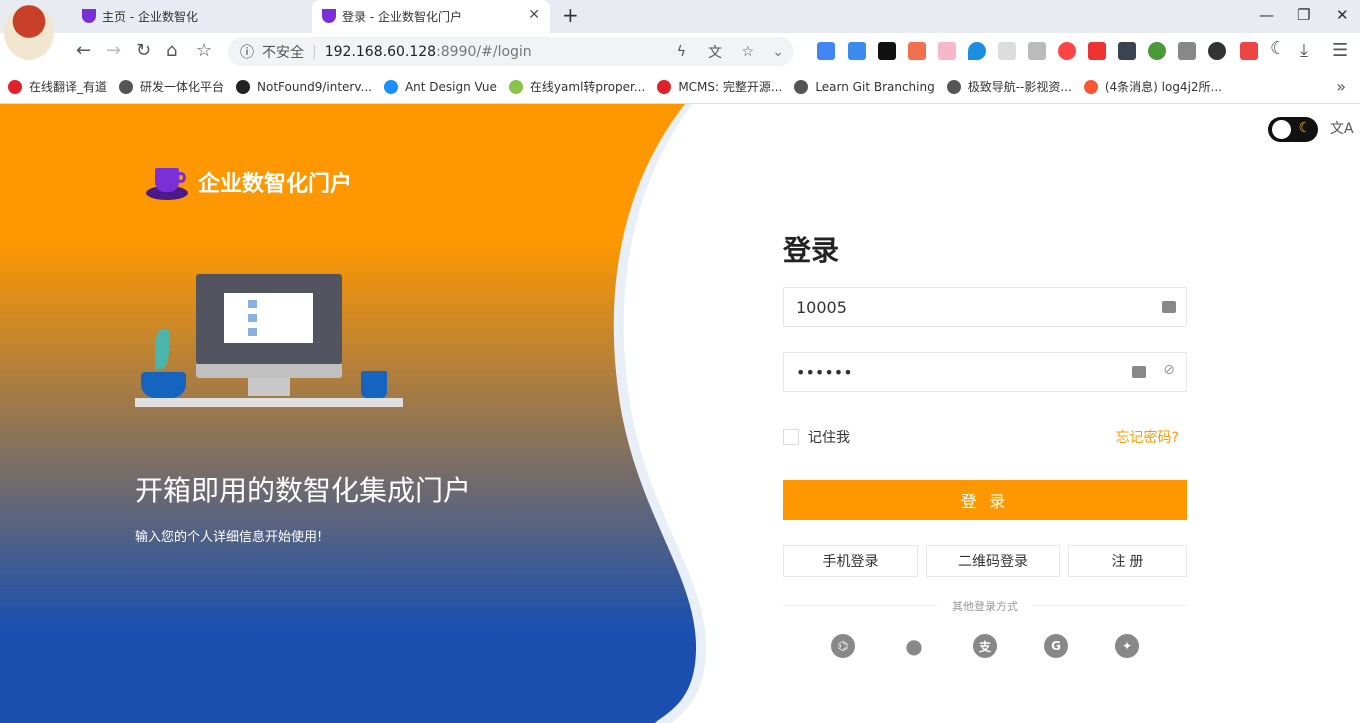 The image size is (1360, 723). I want to click on password-ext-icon, so click(1127, 51).